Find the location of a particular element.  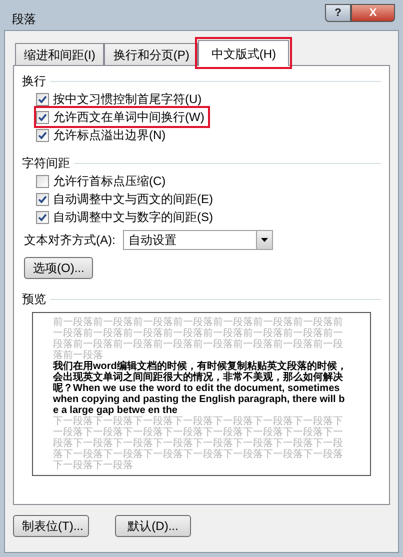

checkbox-option: 按中文习惯控制首尾字符(U) is located at coordinates (121, 99).